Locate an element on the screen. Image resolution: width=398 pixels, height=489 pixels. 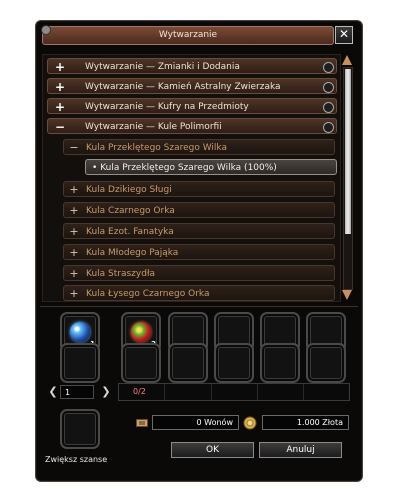
category-row: + Wytwarzanie — Zmianki i Dodania is located at coordinates (192, 66).